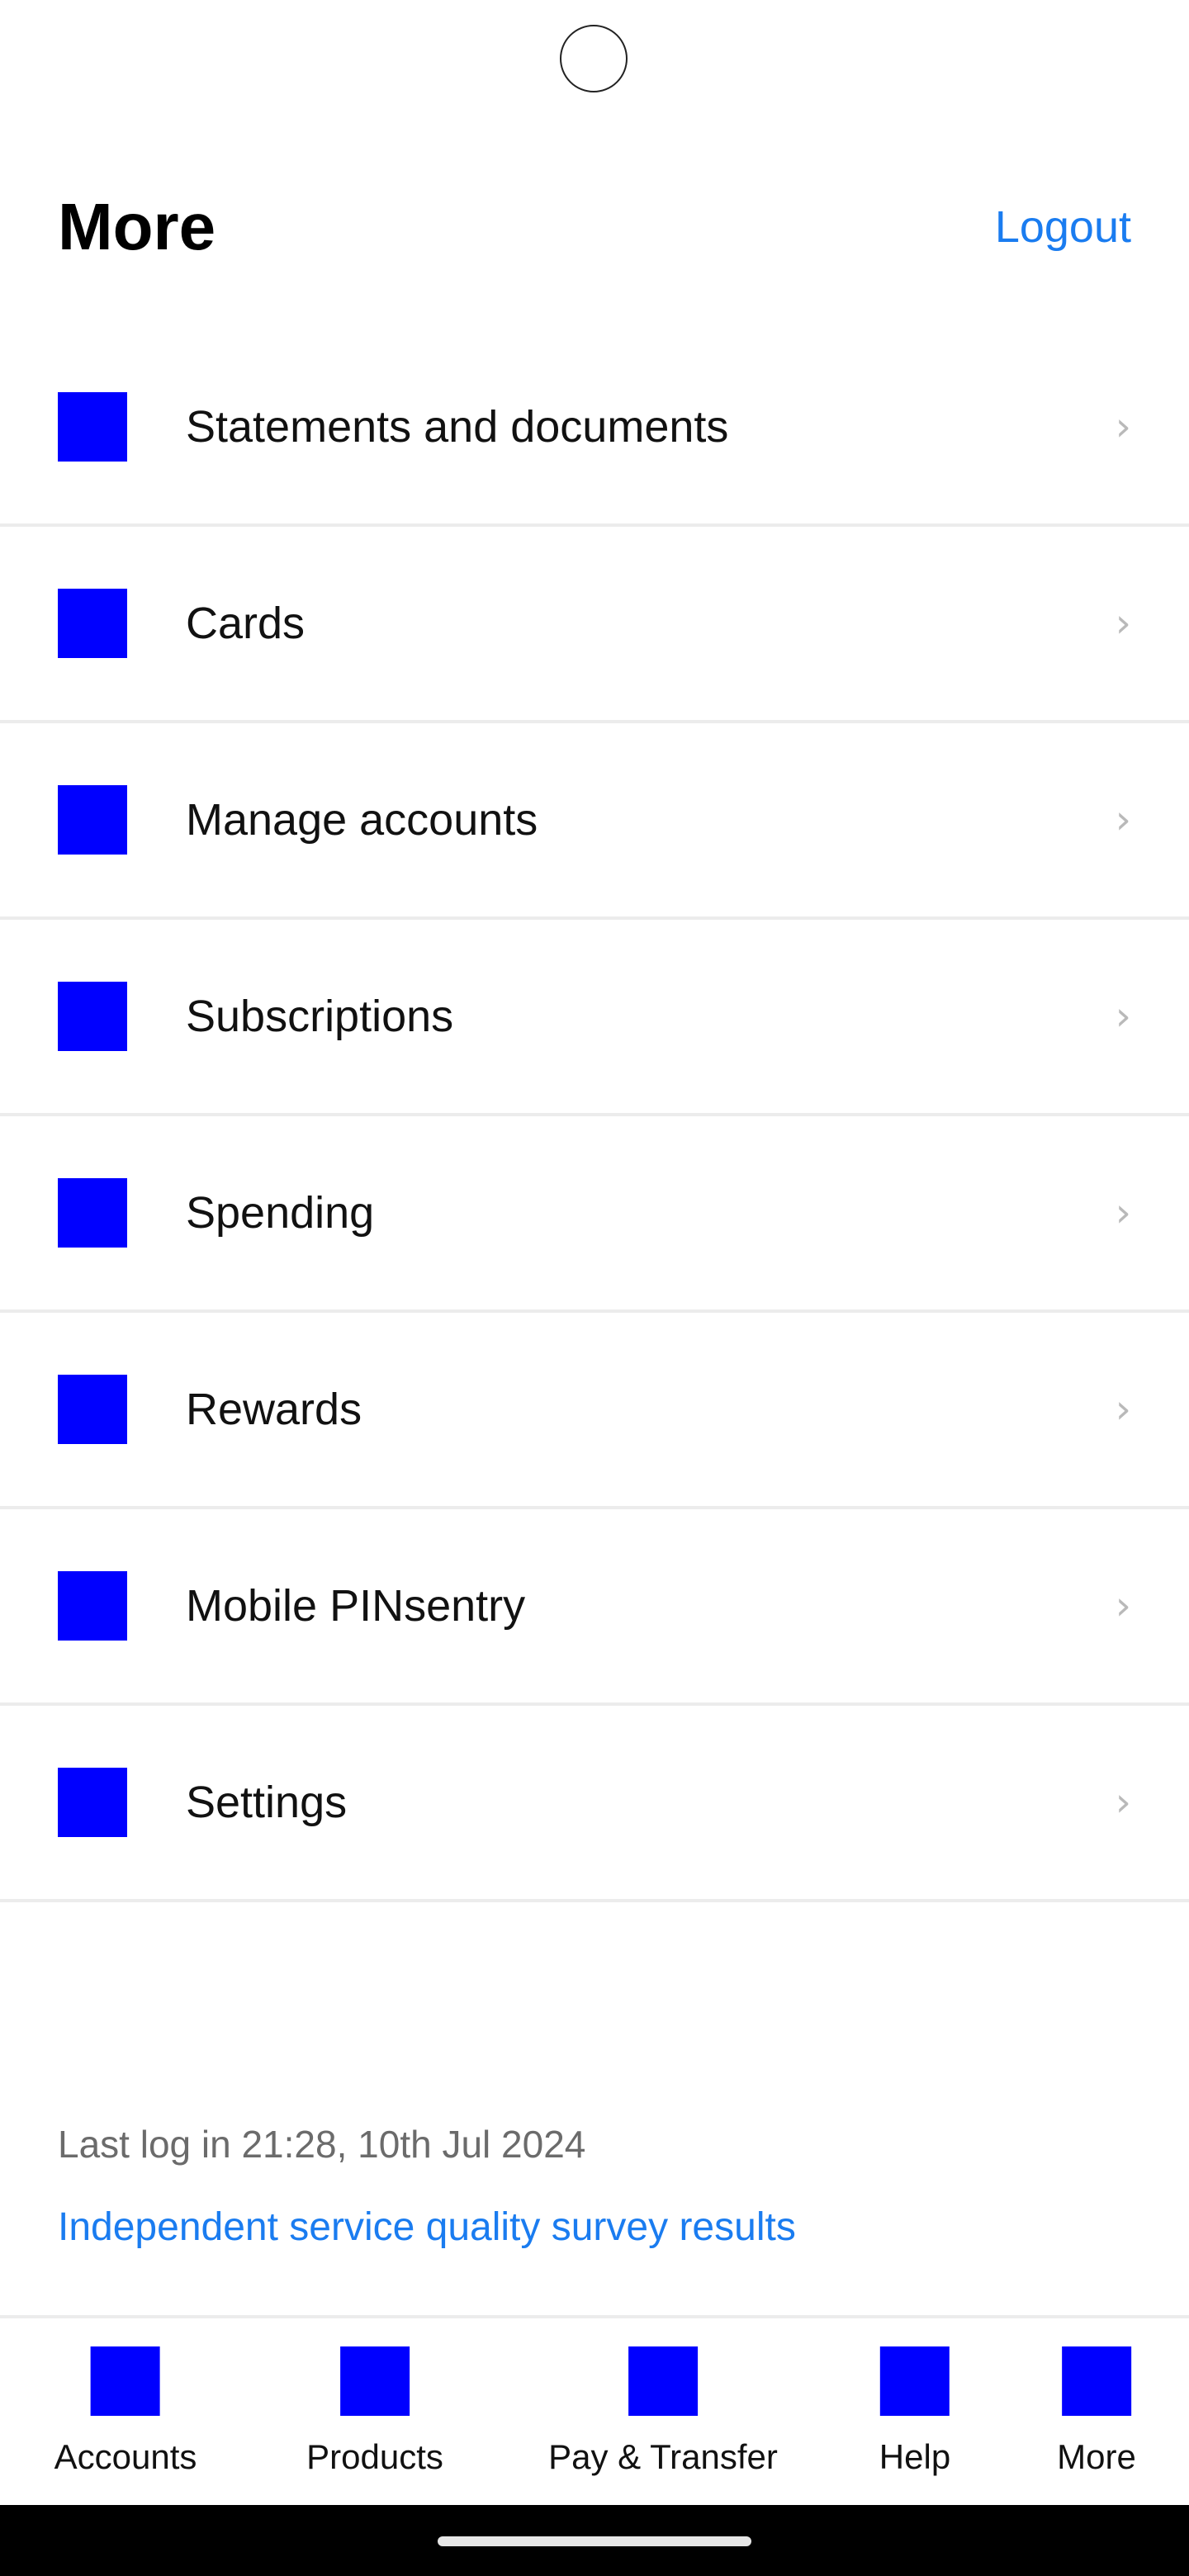  I want to click on nav-tab-label: Help, so click(915, 2456).